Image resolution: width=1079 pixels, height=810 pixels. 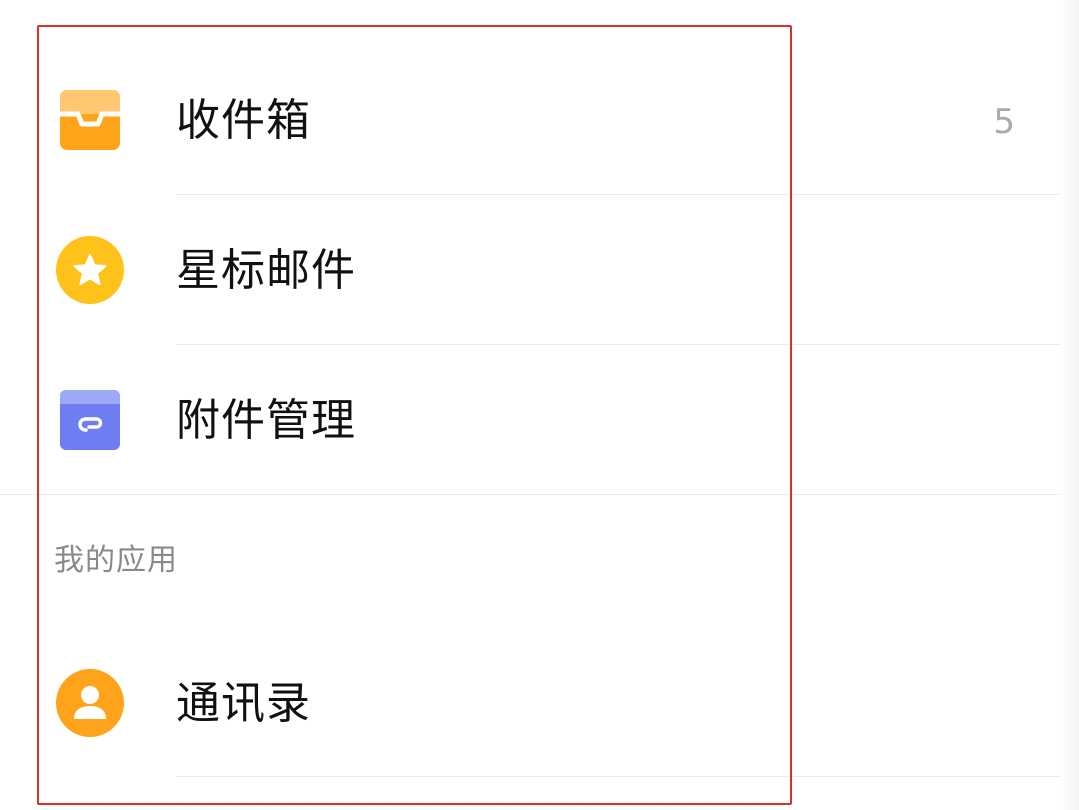 I want to click on section-title-my-apps: 我的应用, so click(x=116, y=560).